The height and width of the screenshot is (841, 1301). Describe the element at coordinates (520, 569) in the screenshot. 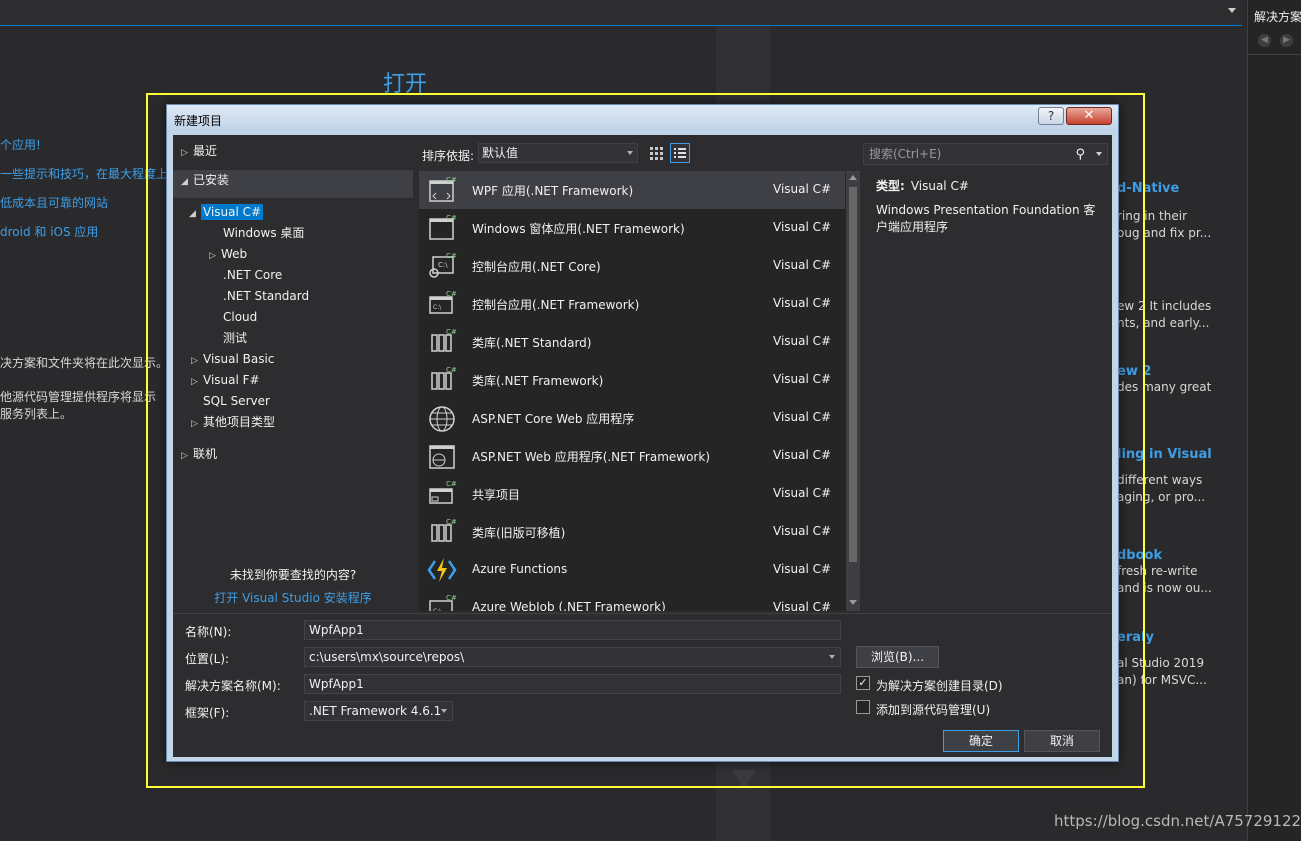

I see `template-name: Azure Functions` at that location.